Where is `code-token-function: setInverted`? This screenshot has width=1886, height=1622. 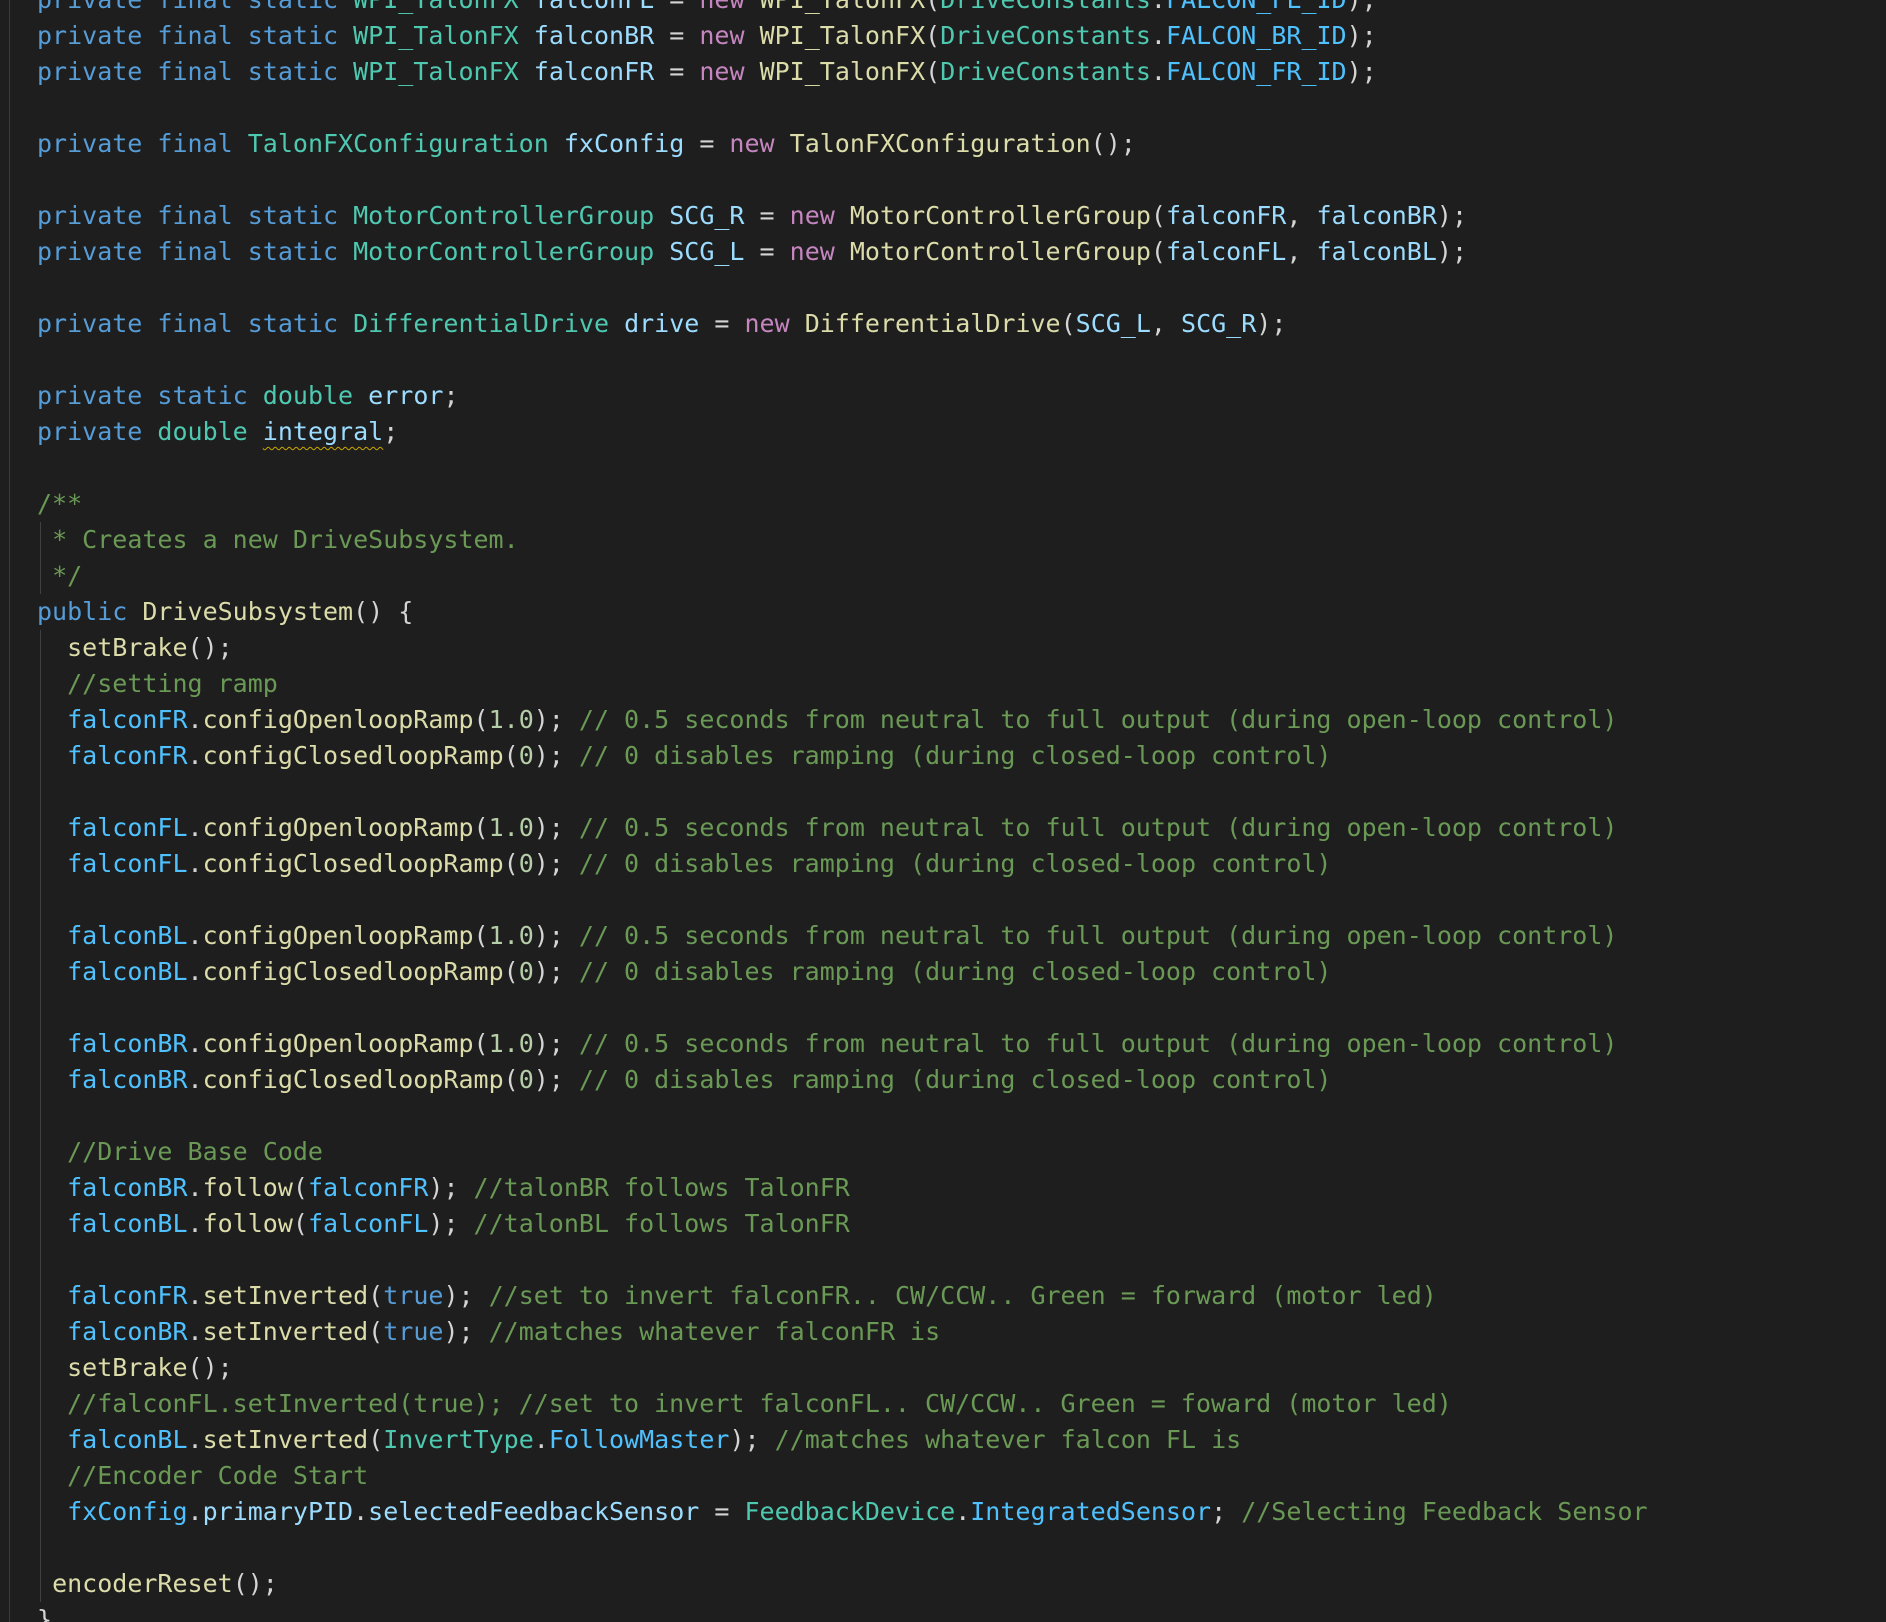 code-token-function: setInverted is located at coordinates (285, 1439).